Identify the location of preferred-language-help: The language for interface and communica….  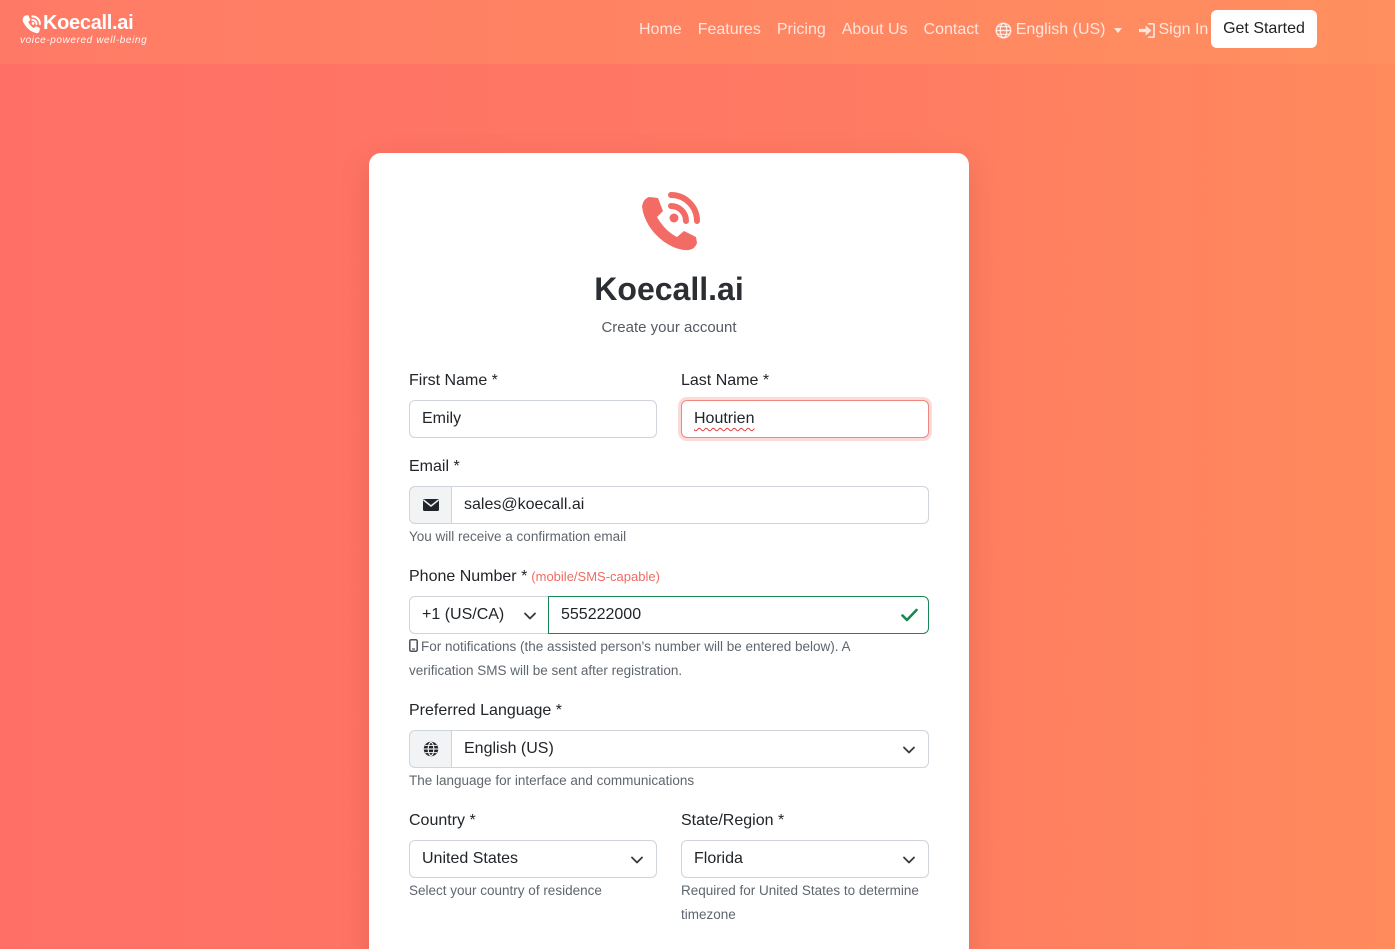
(552, 780).